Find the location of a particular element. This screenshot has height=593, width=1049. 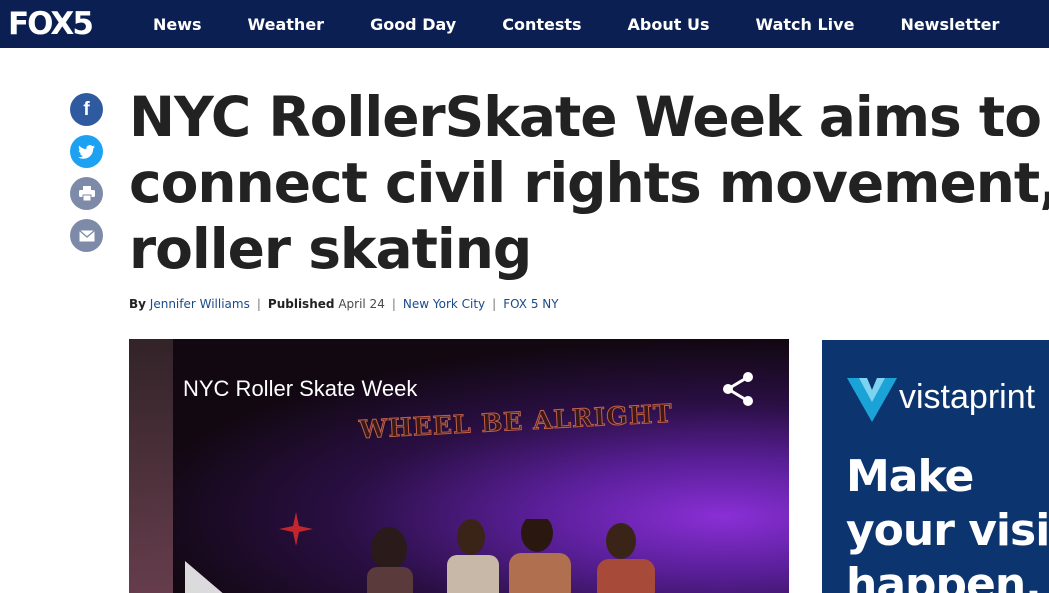

nav-news: News is located at coordinates (177, 24).